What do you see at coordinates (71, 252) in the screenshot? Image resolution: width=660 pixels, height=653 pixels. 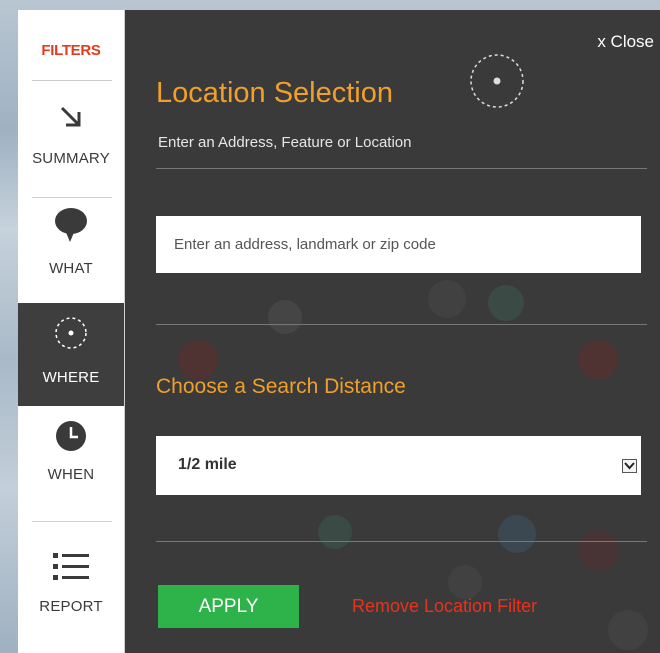 I see `sidebar-item-what: WHAT` at bounding box center [71, 252].